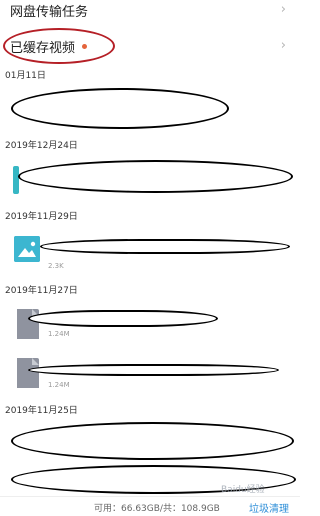 The height and width of the screenshot is (516, 320). I want to click on annotation-circle, so click(59, 46).